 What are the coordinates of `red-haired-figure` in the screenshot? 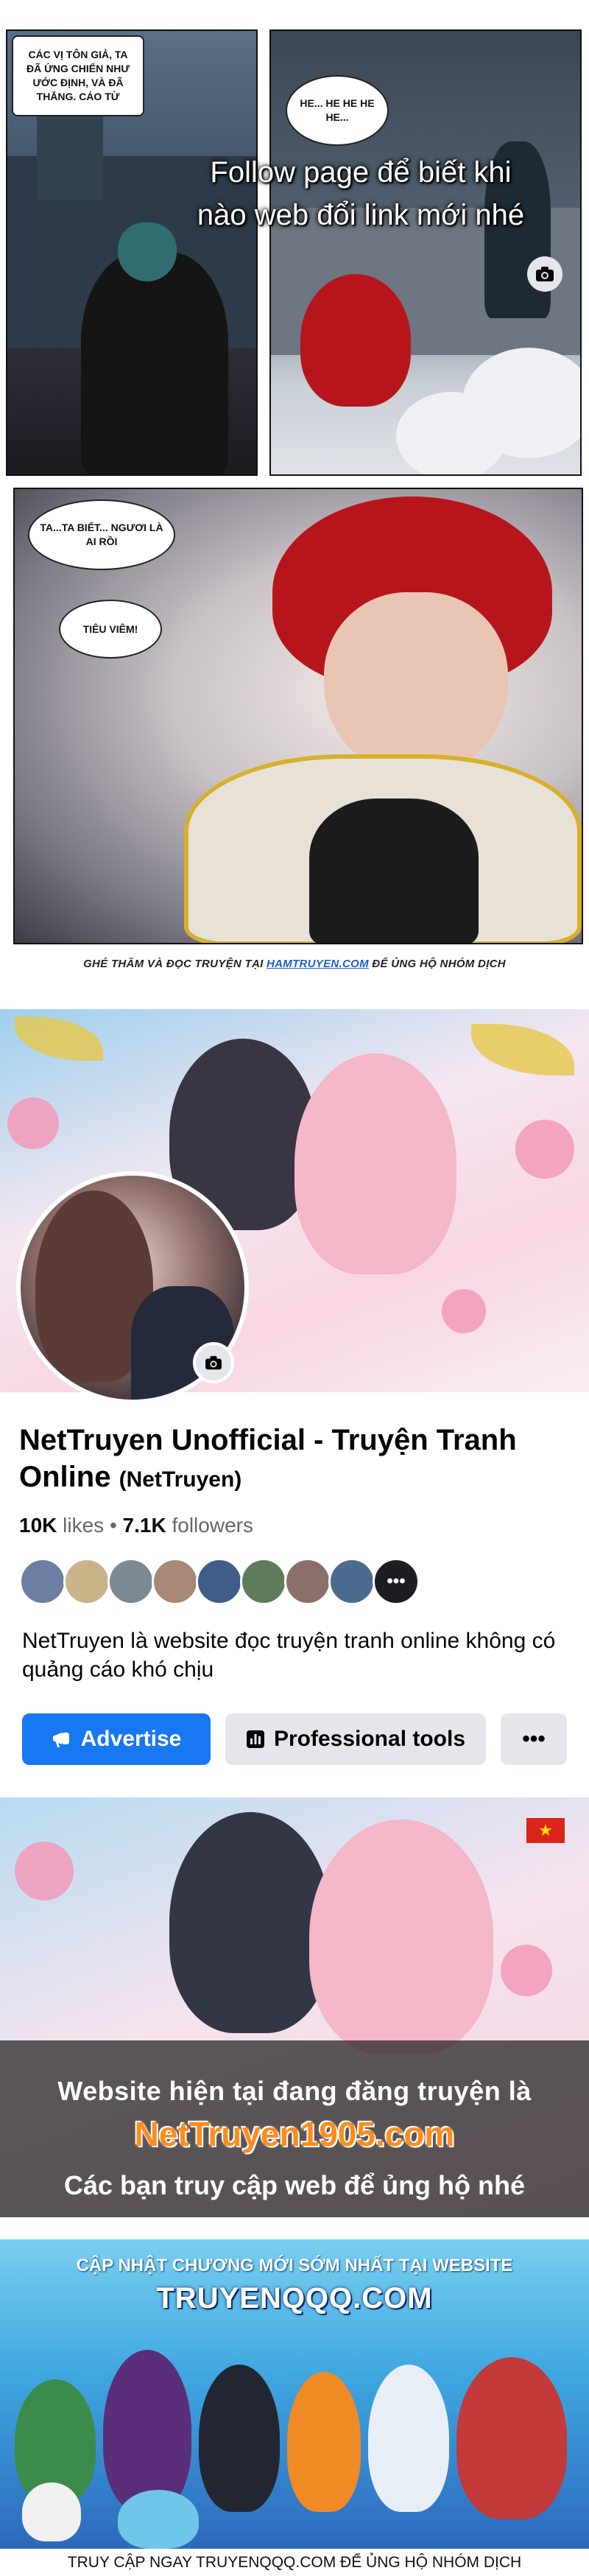 It's located at (355, 340).